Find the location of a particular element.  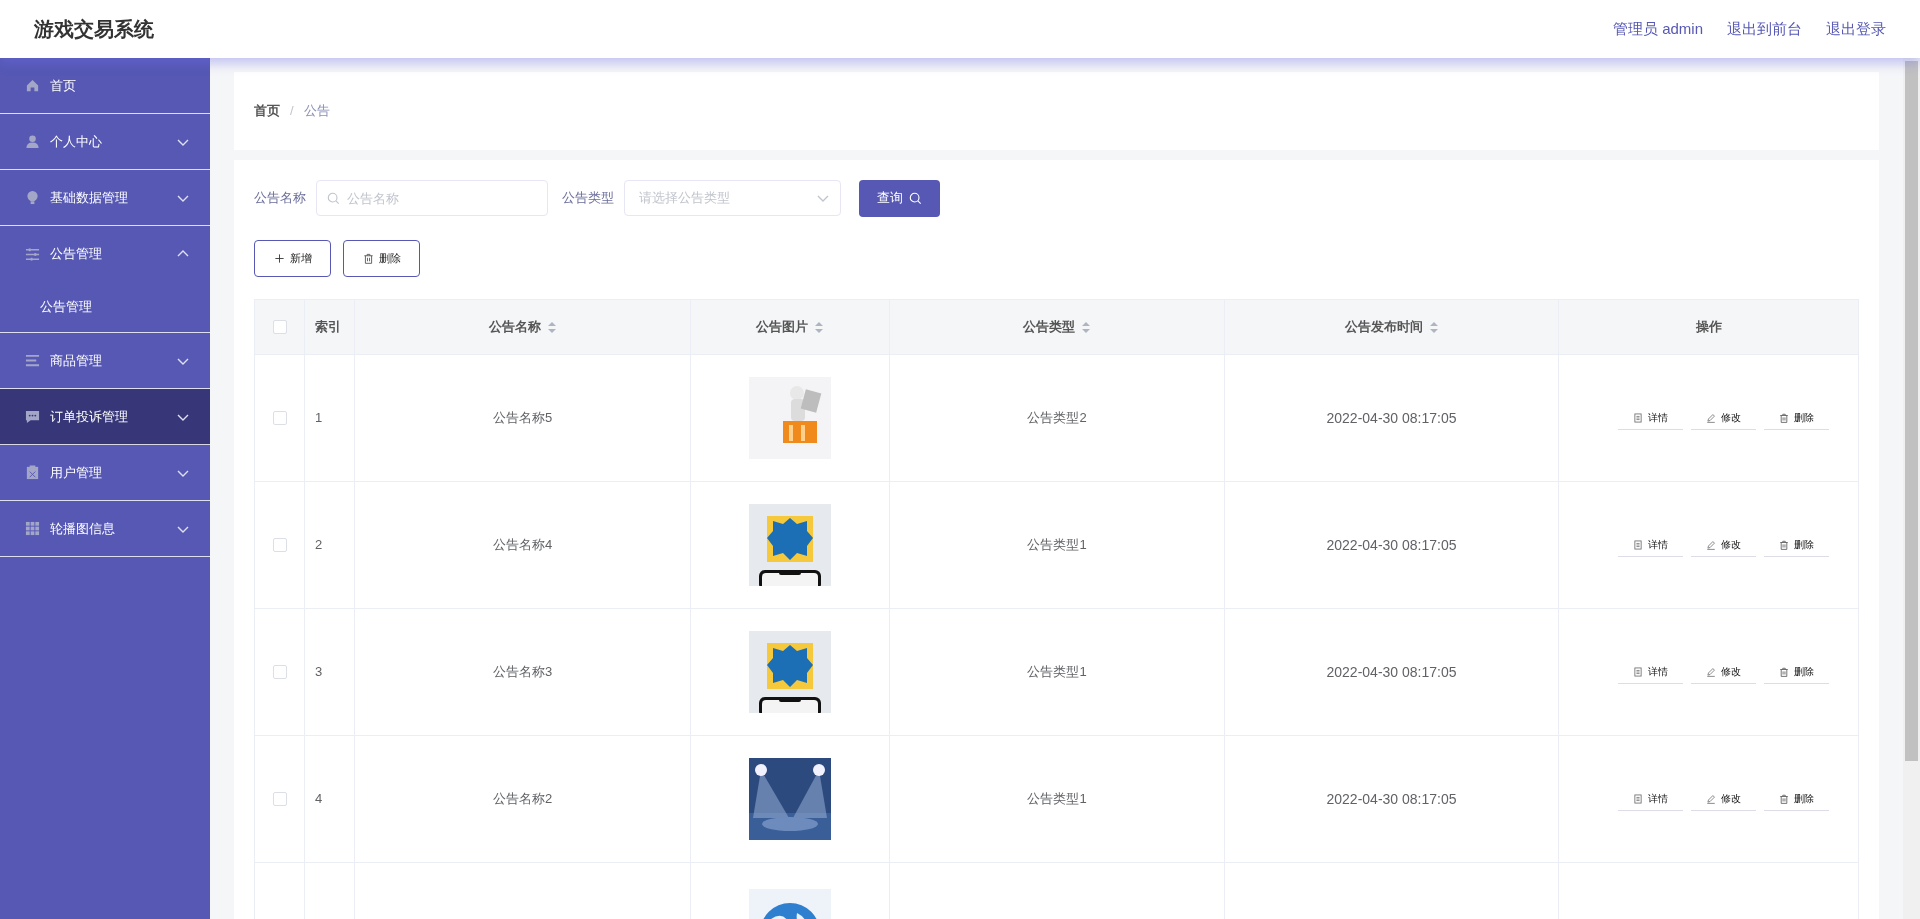

table-cell: 2 is located at coordinates (319, 545).